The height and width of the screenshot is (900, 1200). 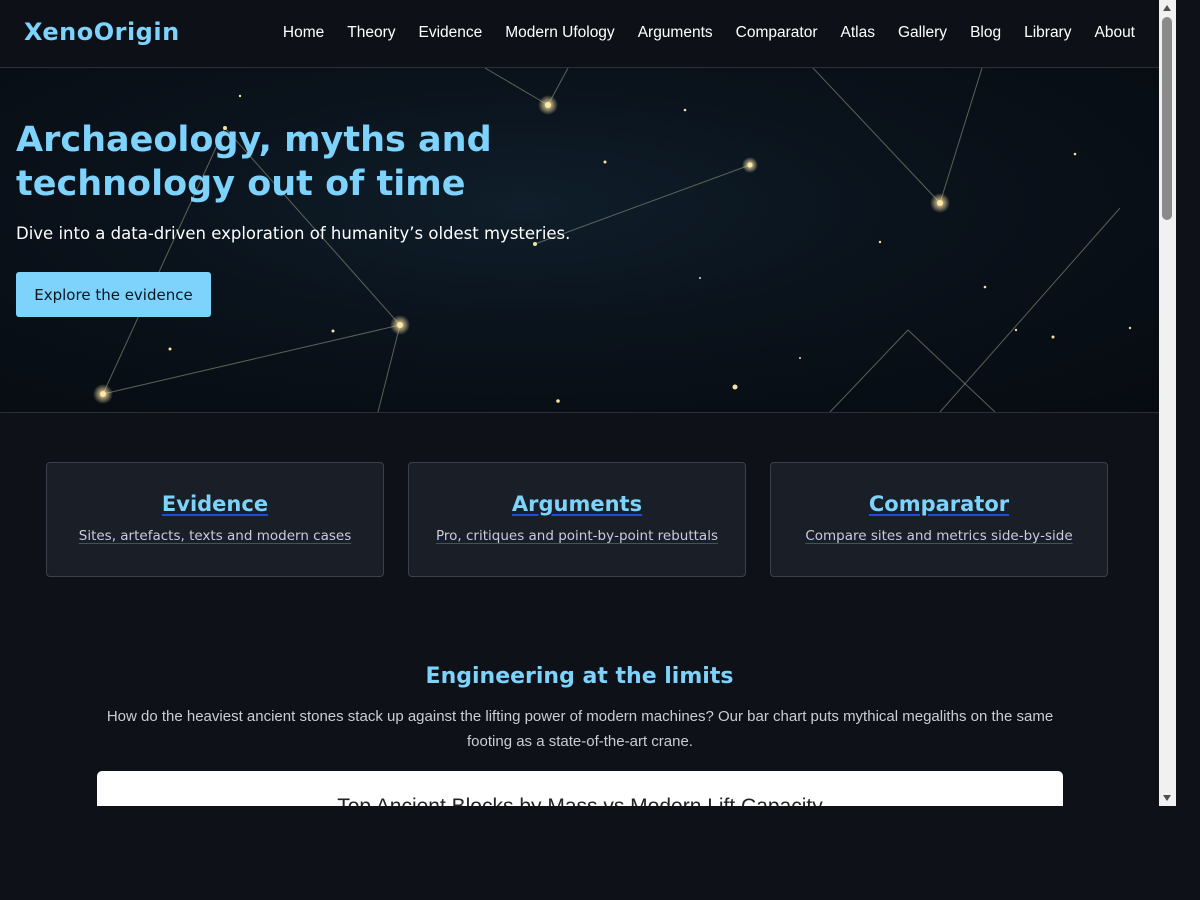 I want to click on nav-library: Library, so click(x=1047, y=33).